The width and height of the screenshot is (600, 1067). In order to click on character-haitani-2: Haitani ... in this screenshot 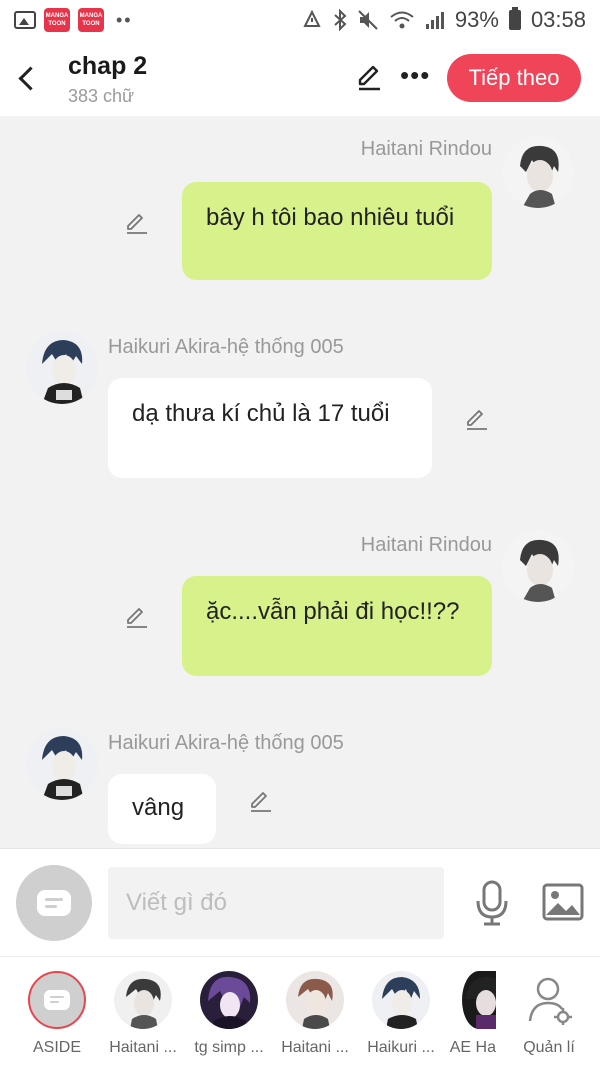, I will do `click(315, 1017)`.